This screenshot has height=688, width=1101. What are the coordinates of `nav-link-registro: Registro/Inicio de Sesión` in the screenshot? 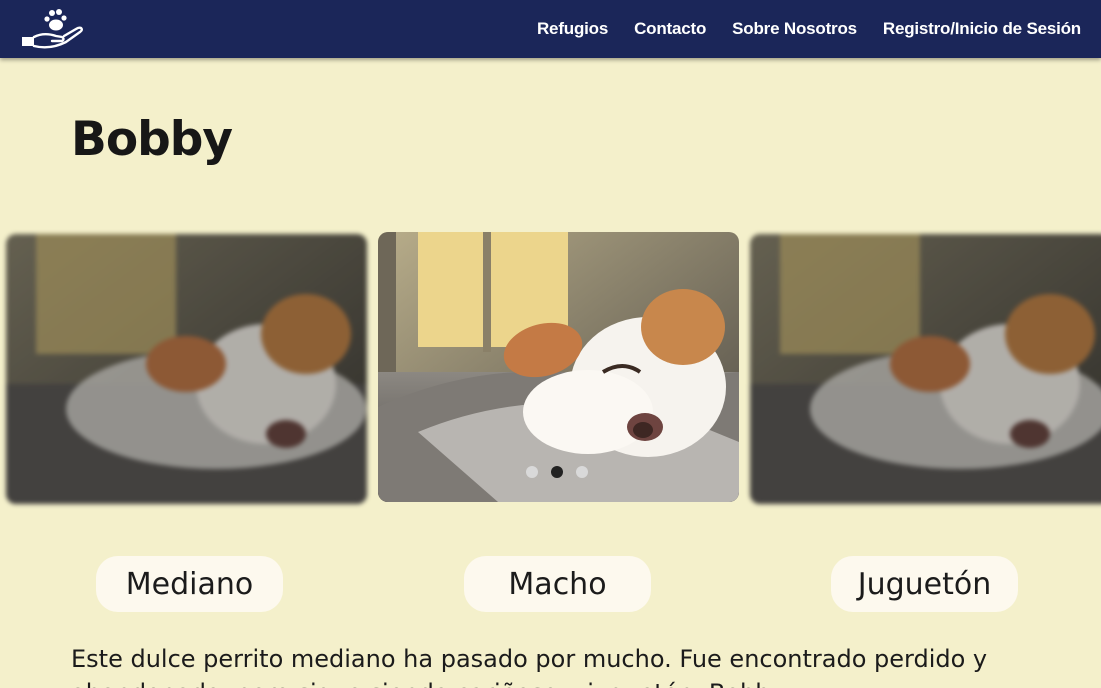 It's located at (982, 29).